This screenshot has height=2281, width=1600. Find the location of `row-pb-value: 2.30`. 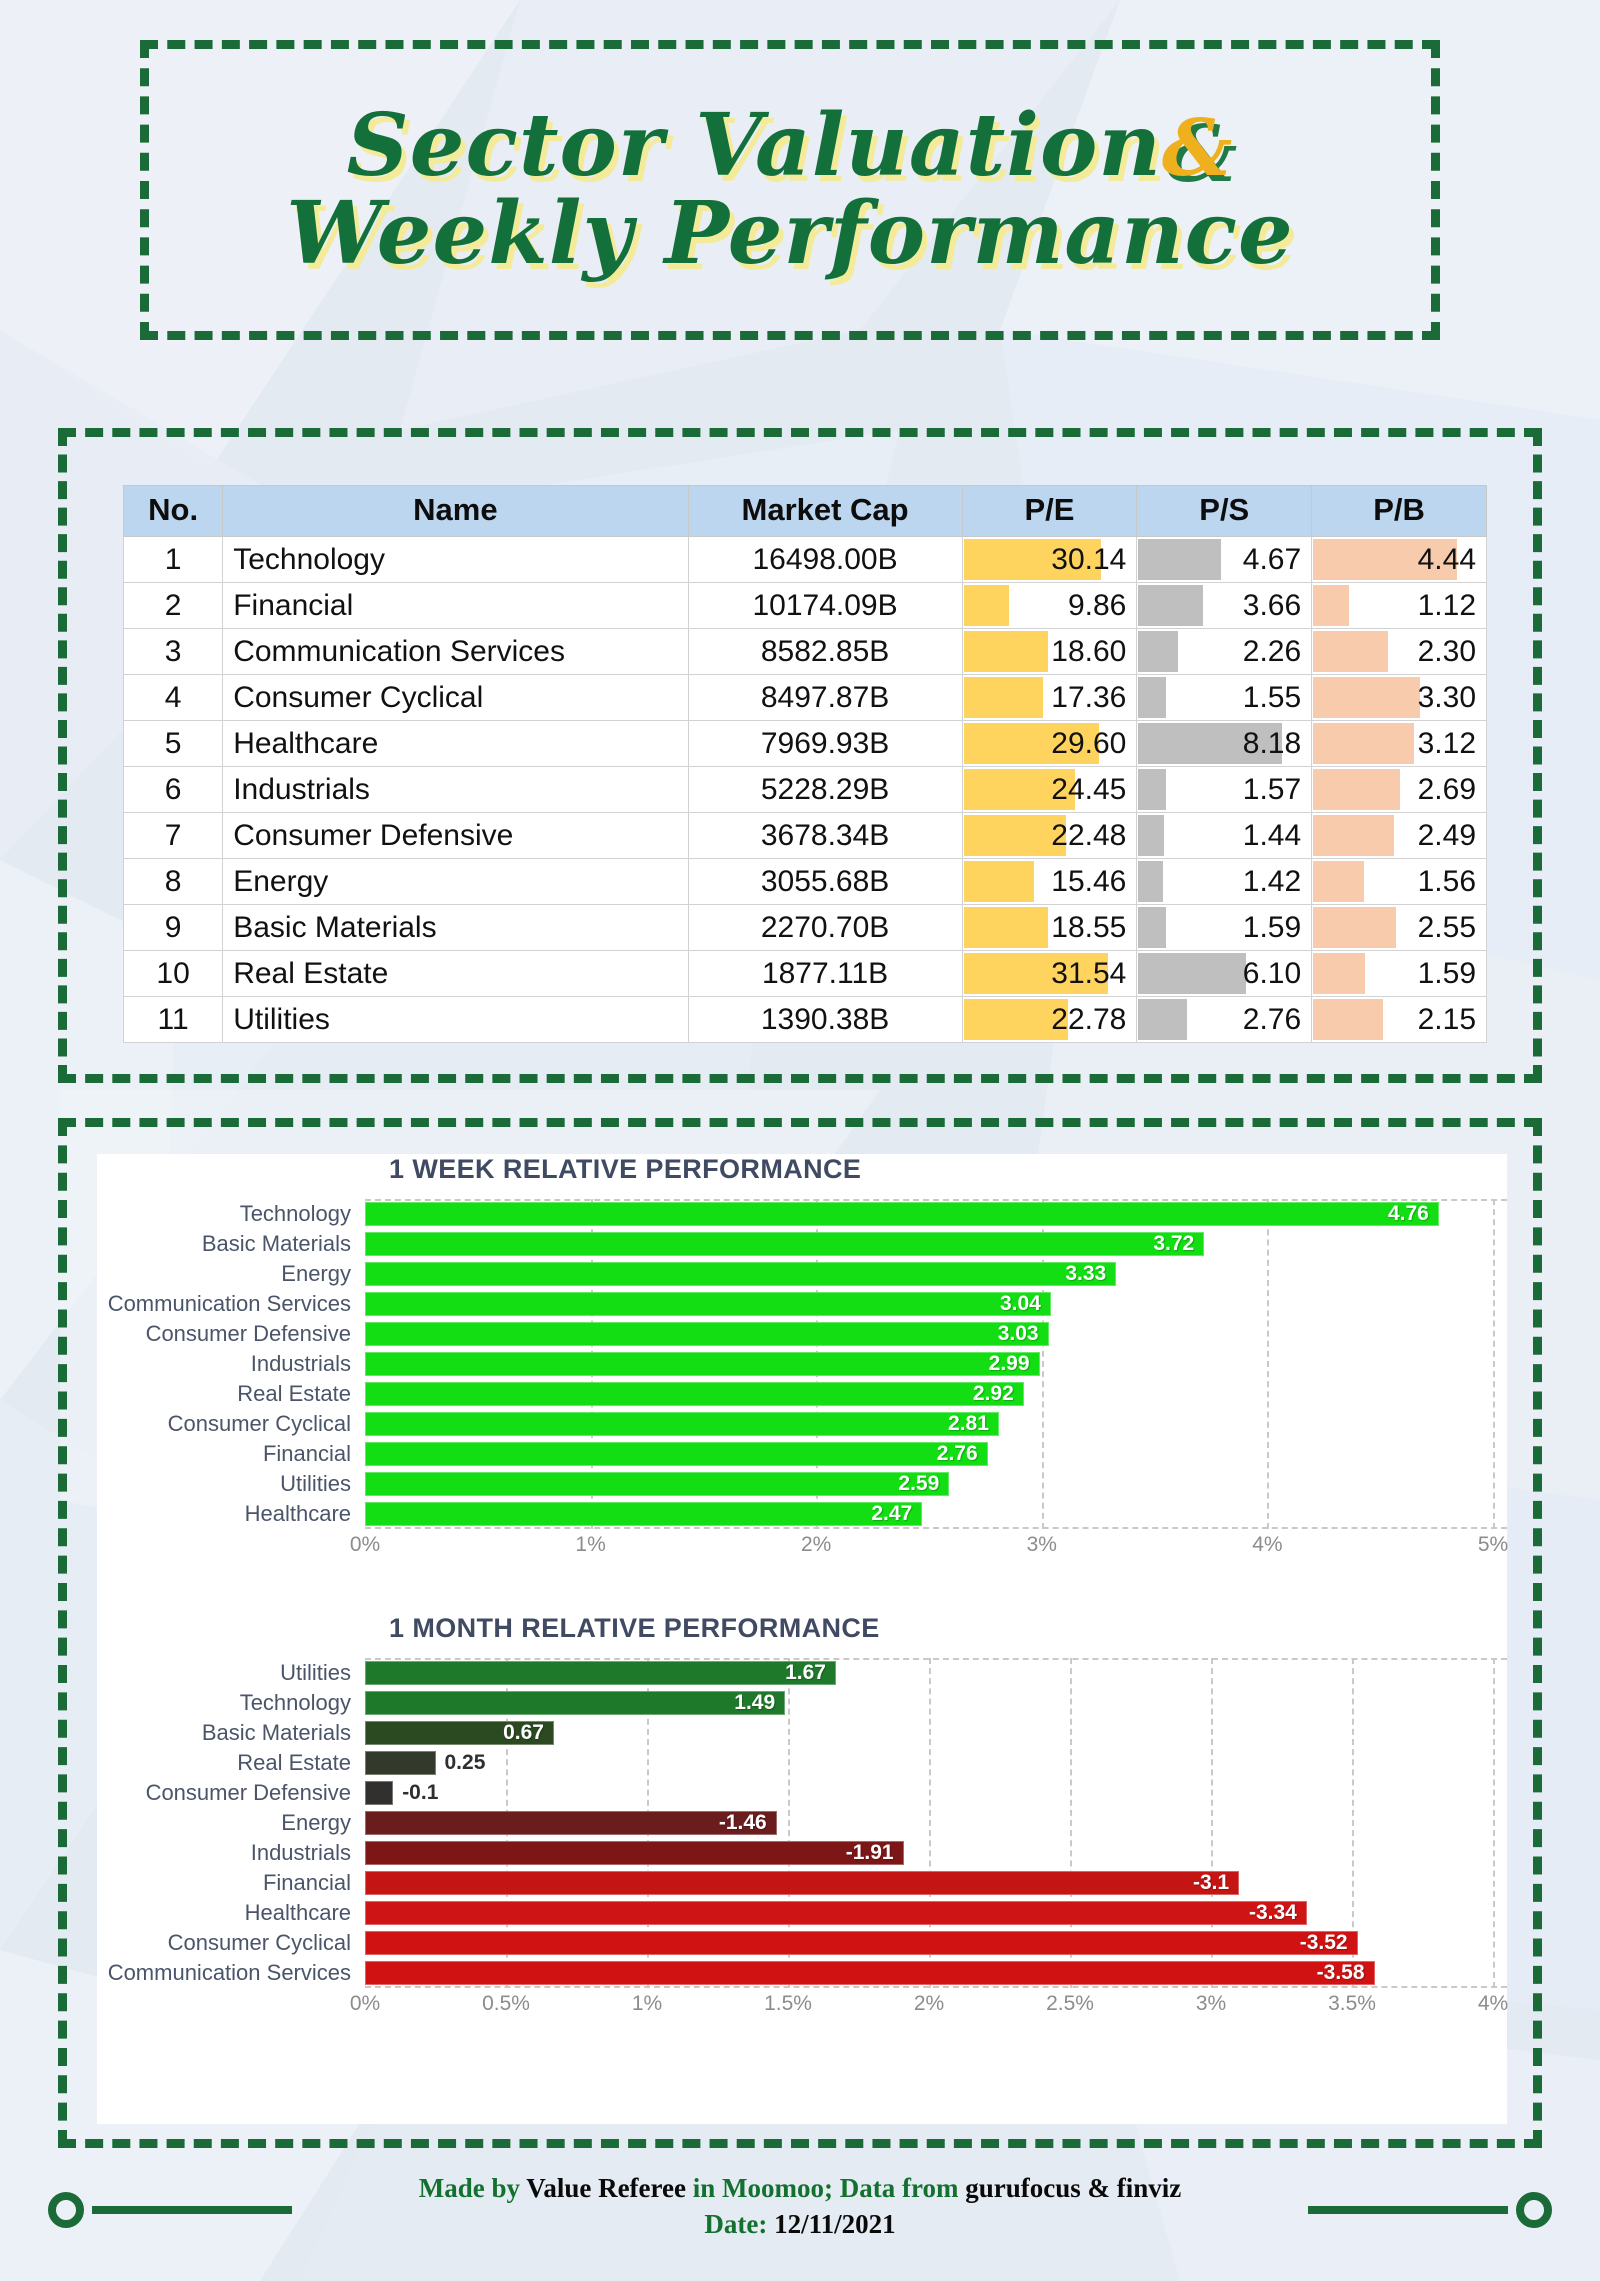

row-pb-value: 2.30 is located at coordinates (1446, 651).